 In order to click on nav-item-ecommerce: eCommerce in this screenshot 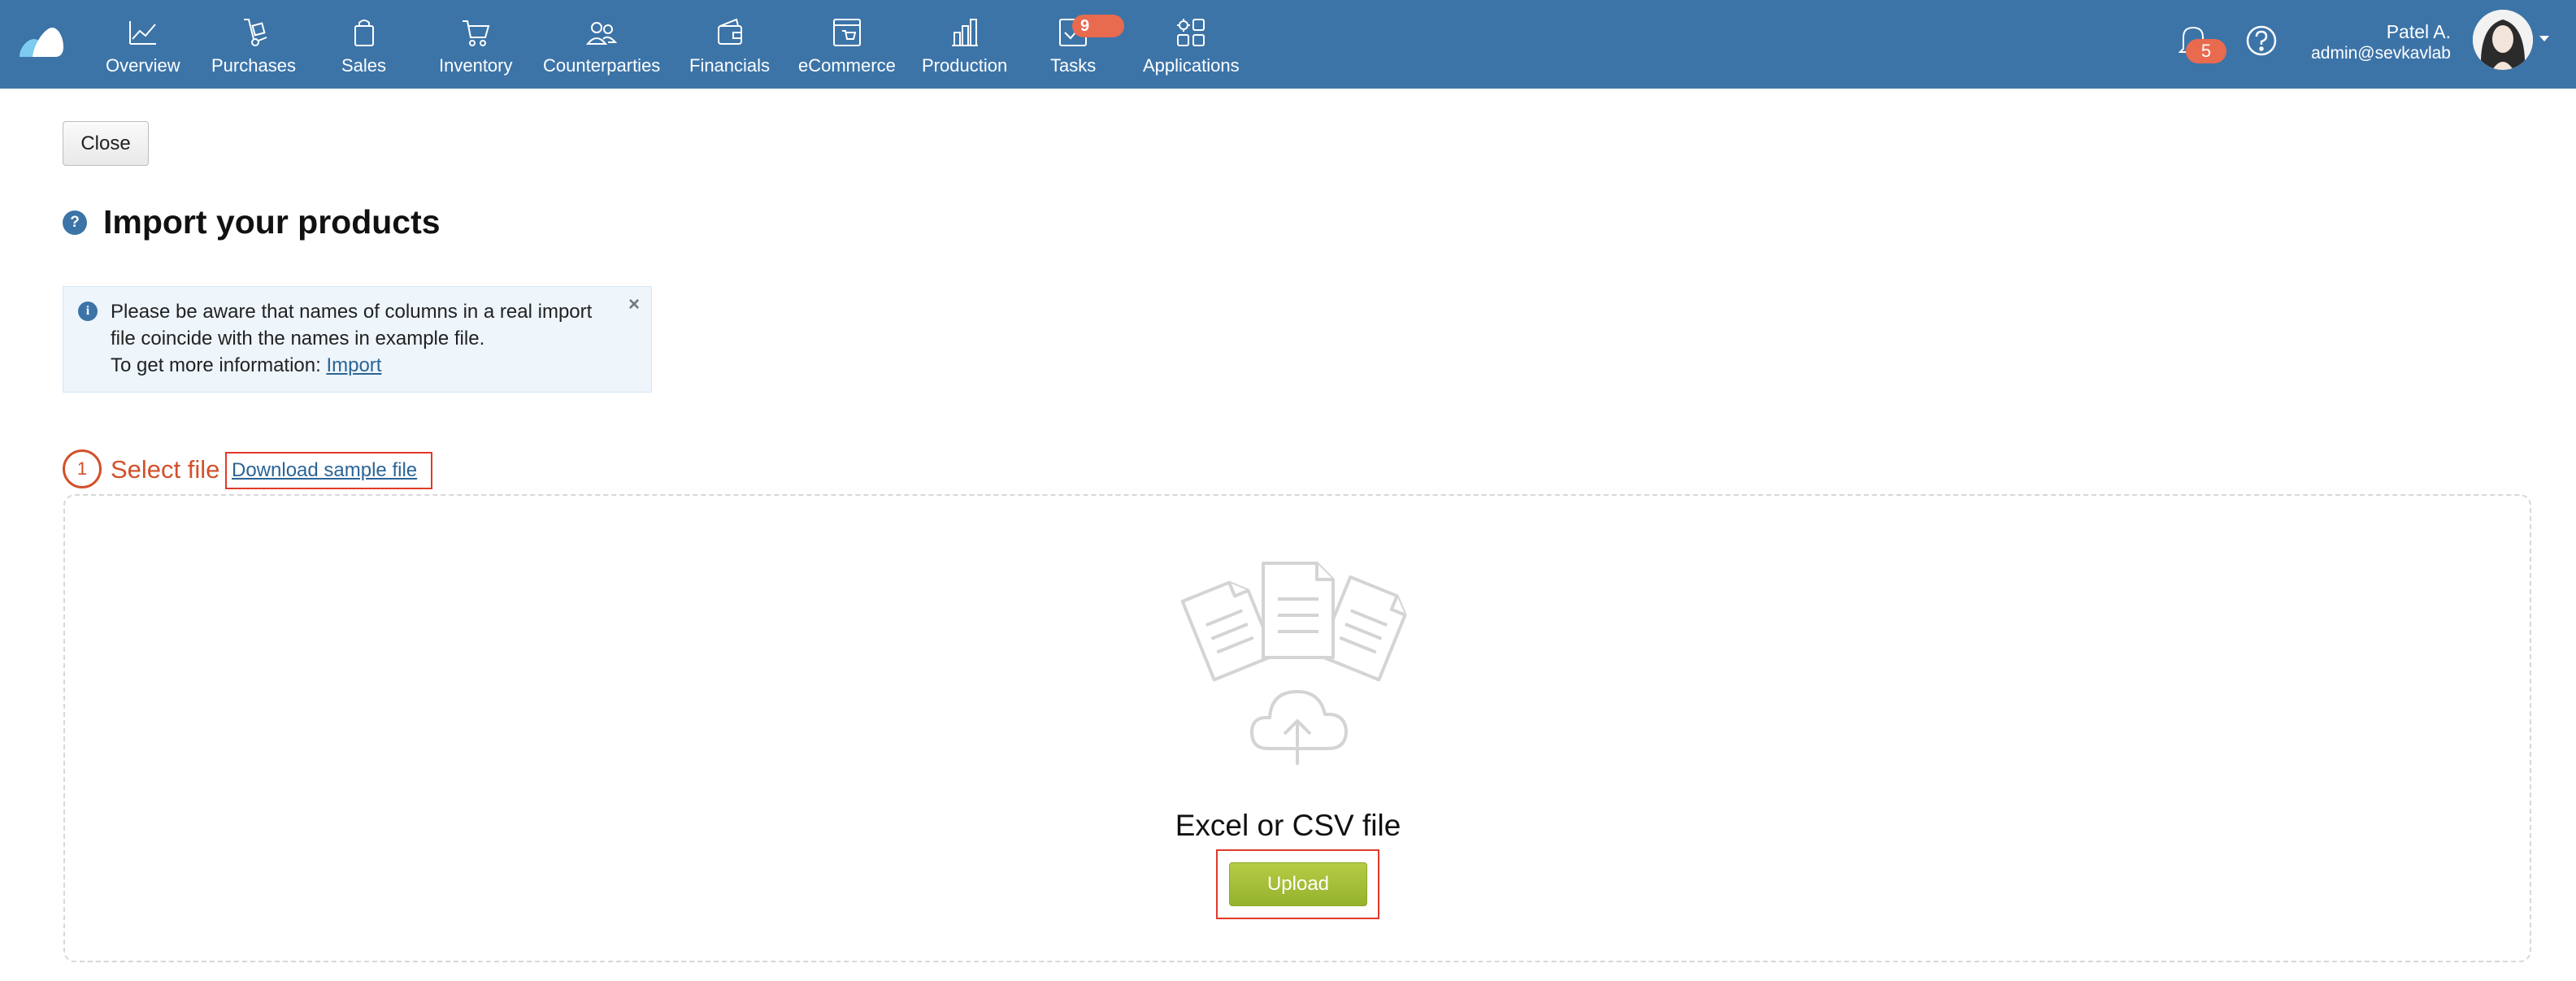, I will do `click(847, 46)`.